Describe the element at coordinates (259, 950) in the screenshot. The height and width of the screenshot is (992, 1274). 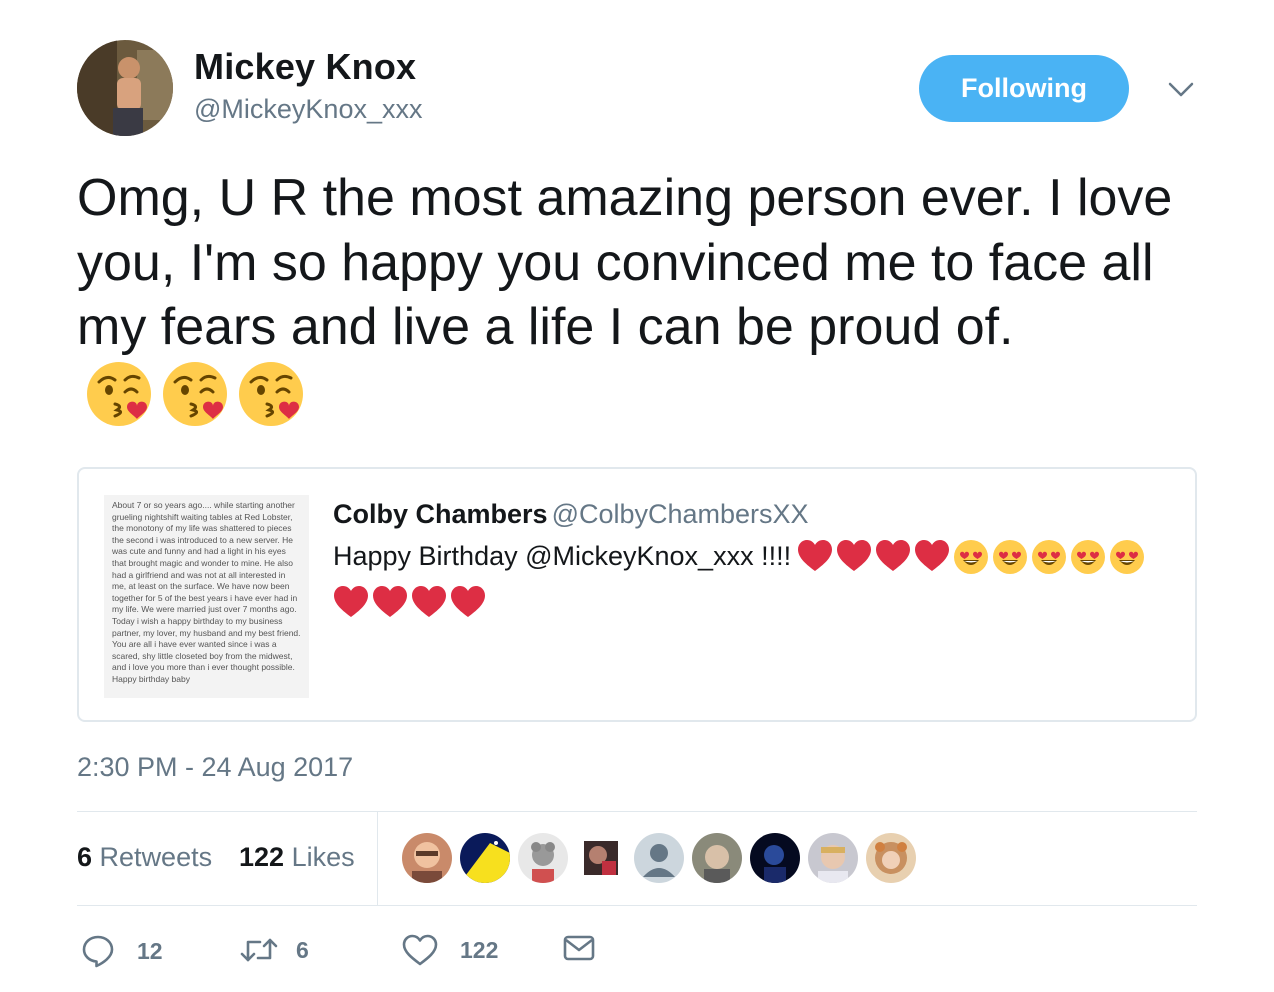
I see `retweet-icon` at that location.